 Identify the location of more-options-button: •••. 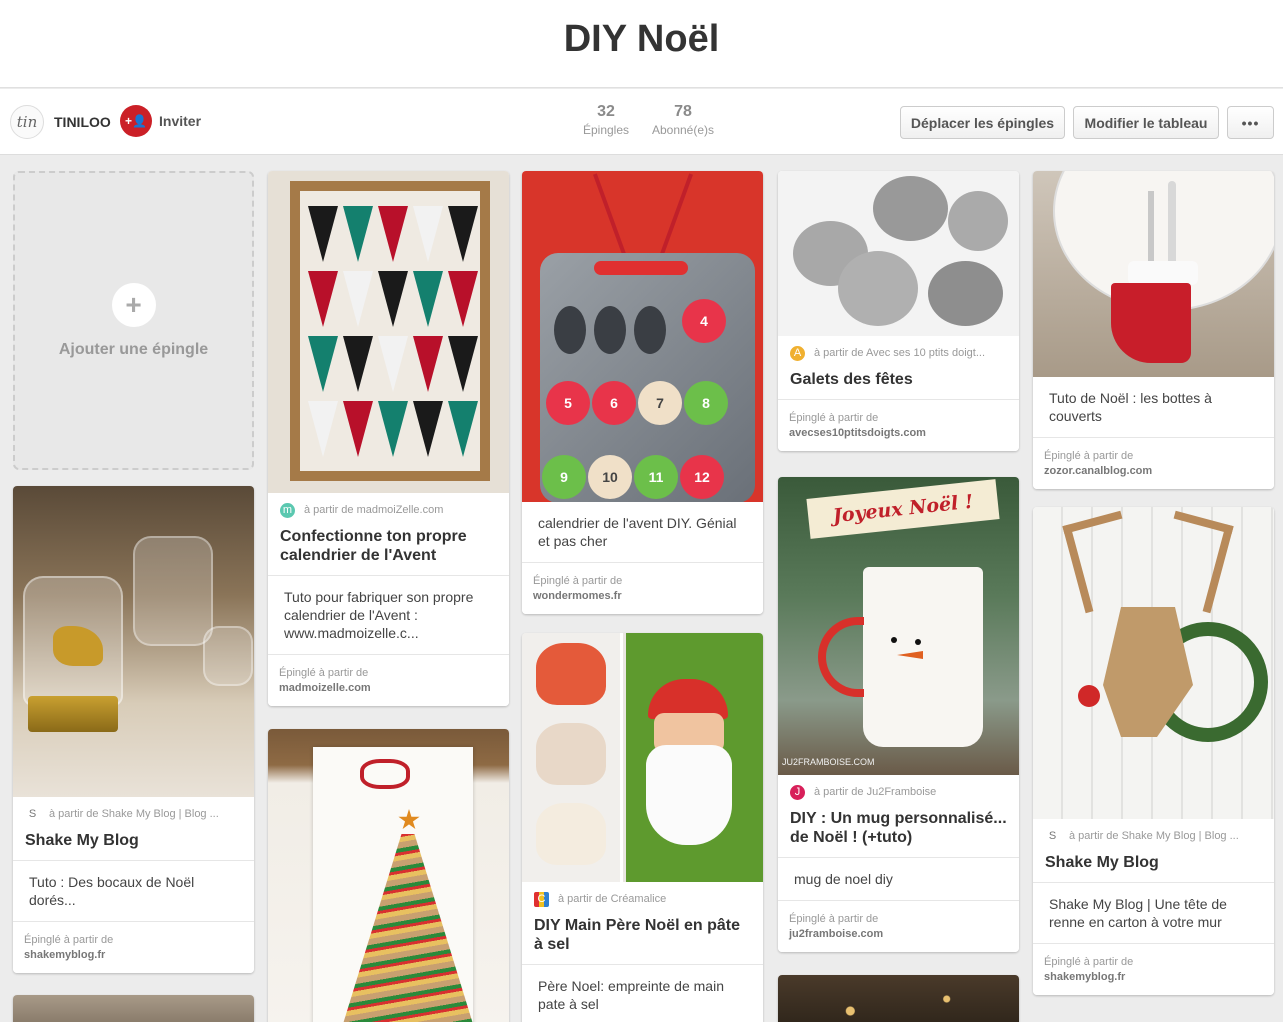
(1250, 122).